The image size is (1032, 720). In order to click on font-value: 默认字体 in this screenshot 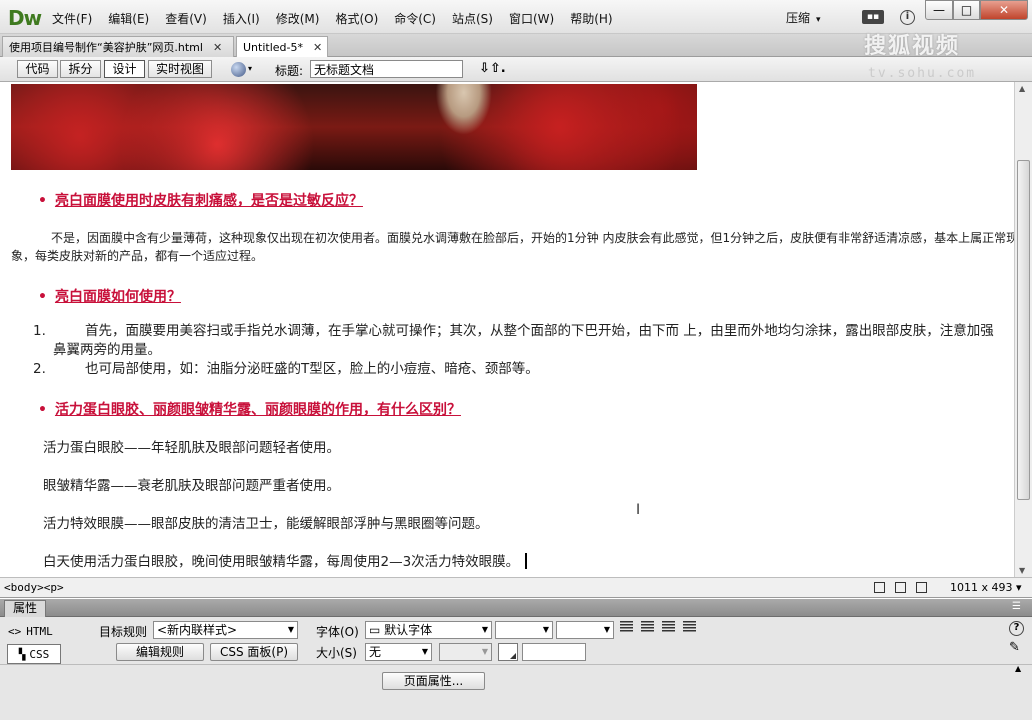, I will do `click(408, 630)`.